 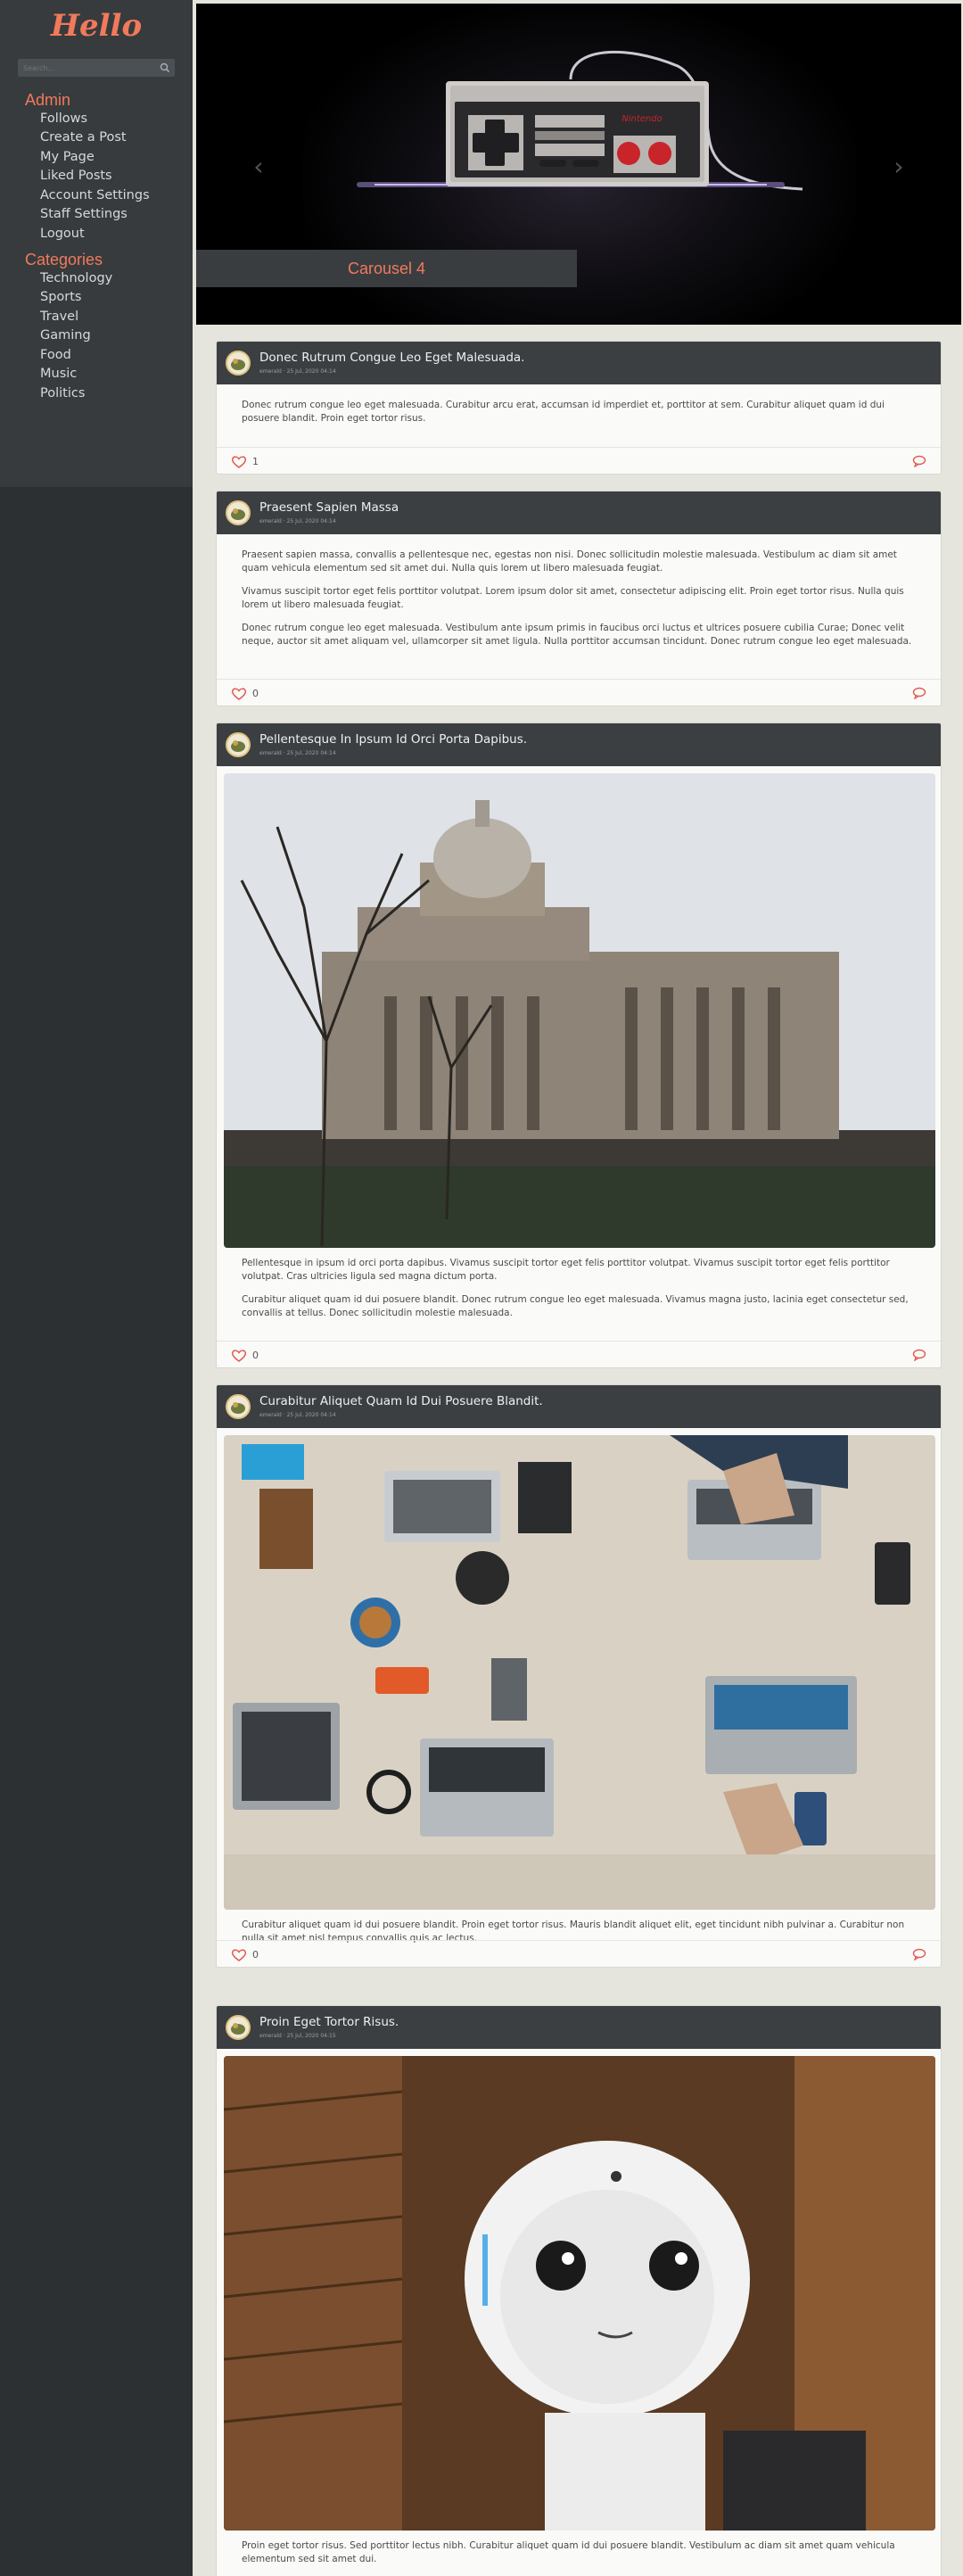 What do you see at coordinates (67, 157) in the screenshot?
I see `sidebar-item-my-page: My Page` at bounding box center [67, 157].